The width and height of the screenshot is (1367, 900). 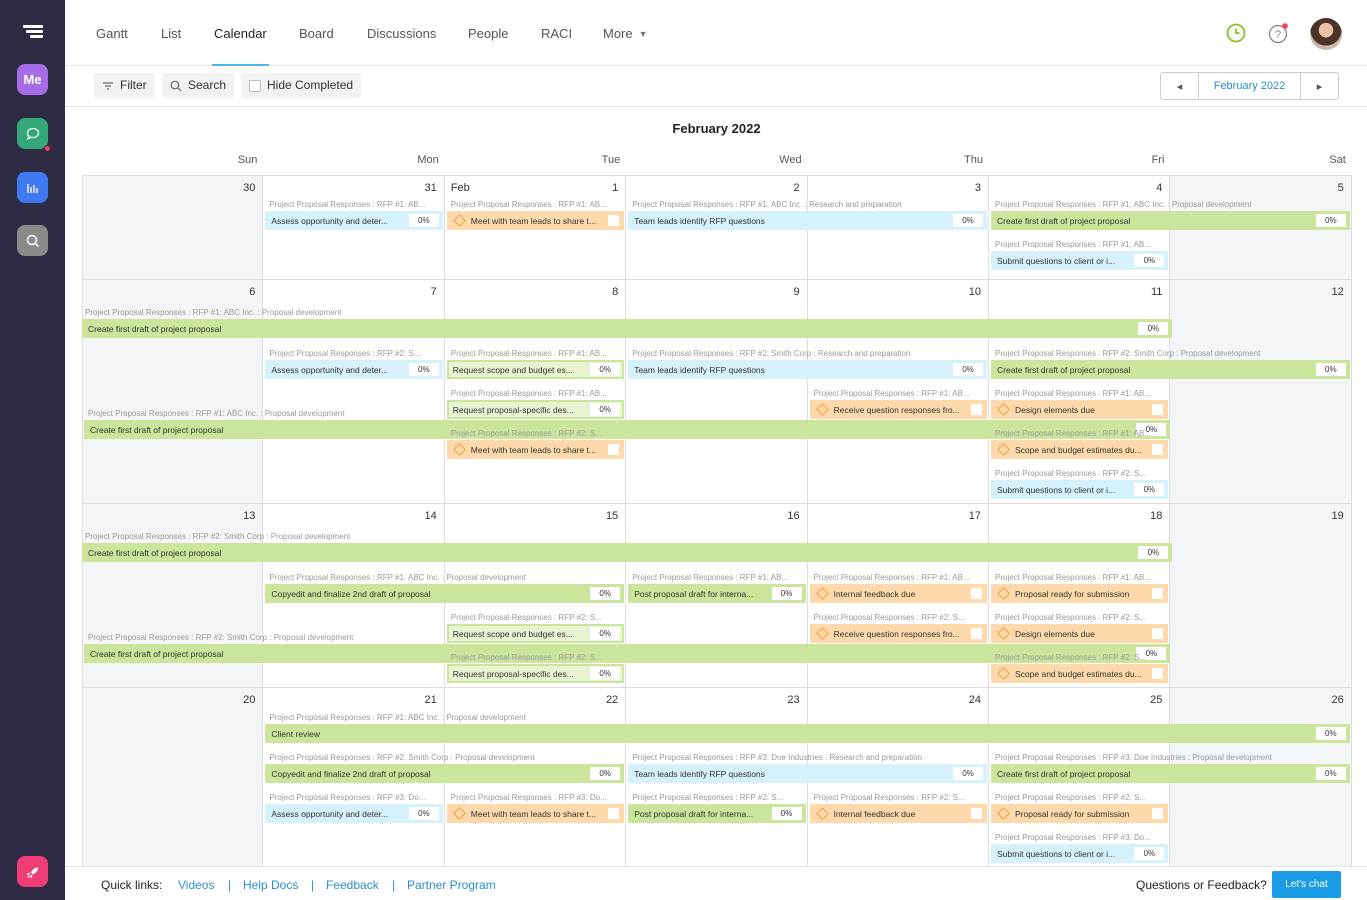 What do you see at coordinates (32, 871) in the screenshot?
I see `rocket-button` at bounding box center [32, 871].